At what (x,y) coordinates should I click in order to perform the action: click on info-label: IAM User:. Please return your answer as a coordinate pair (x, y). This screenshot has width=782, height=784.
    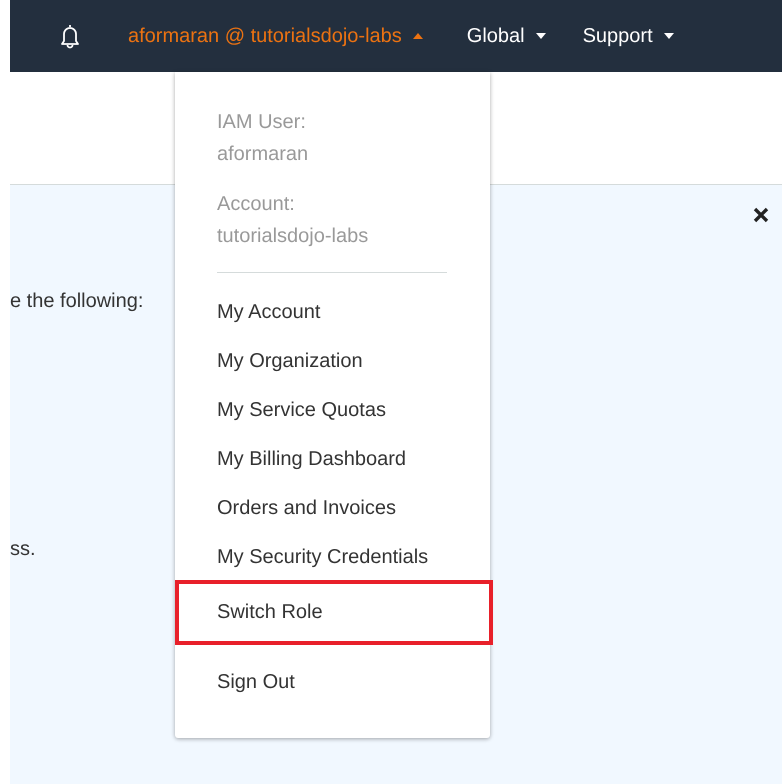
    Looking at the image, I should click on (261, 122).